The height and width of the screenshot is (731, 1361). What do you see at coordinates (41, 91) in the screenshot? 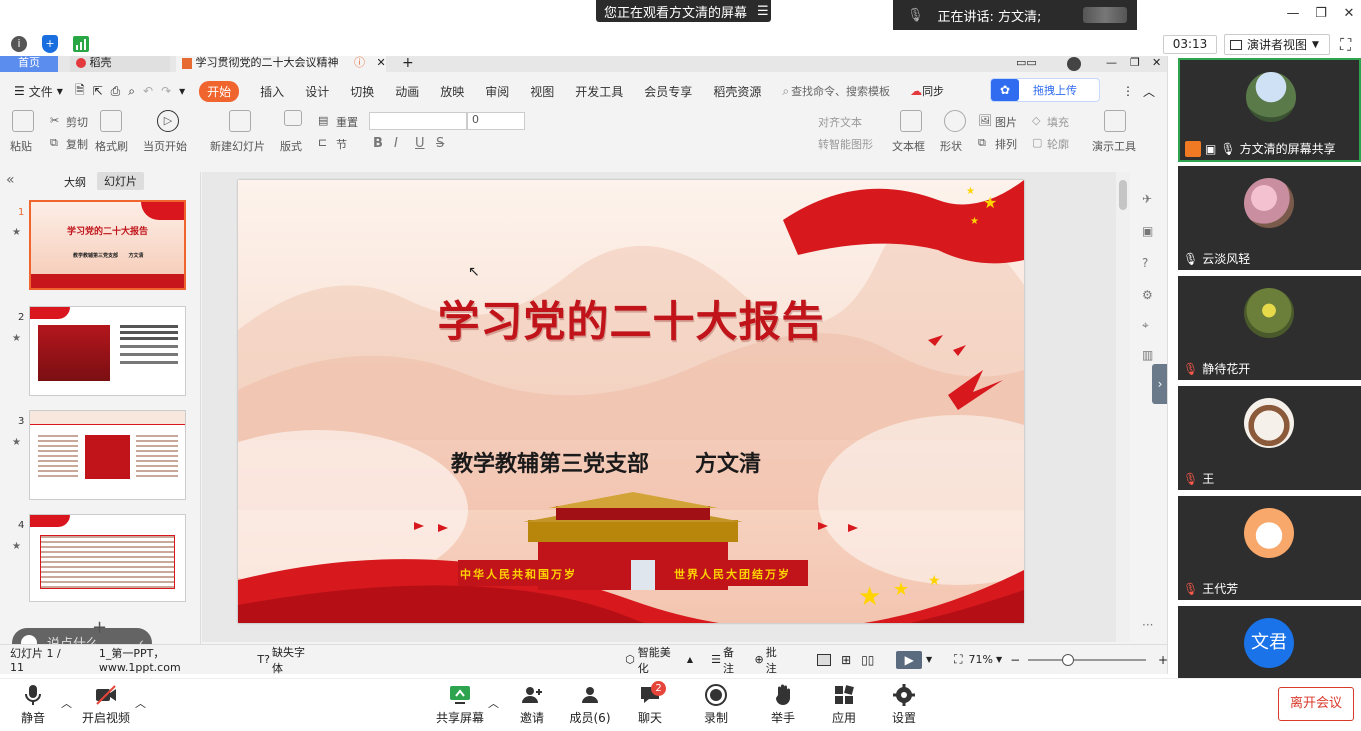
I see `menu-file: 文件` at bounding box center [41, 91].